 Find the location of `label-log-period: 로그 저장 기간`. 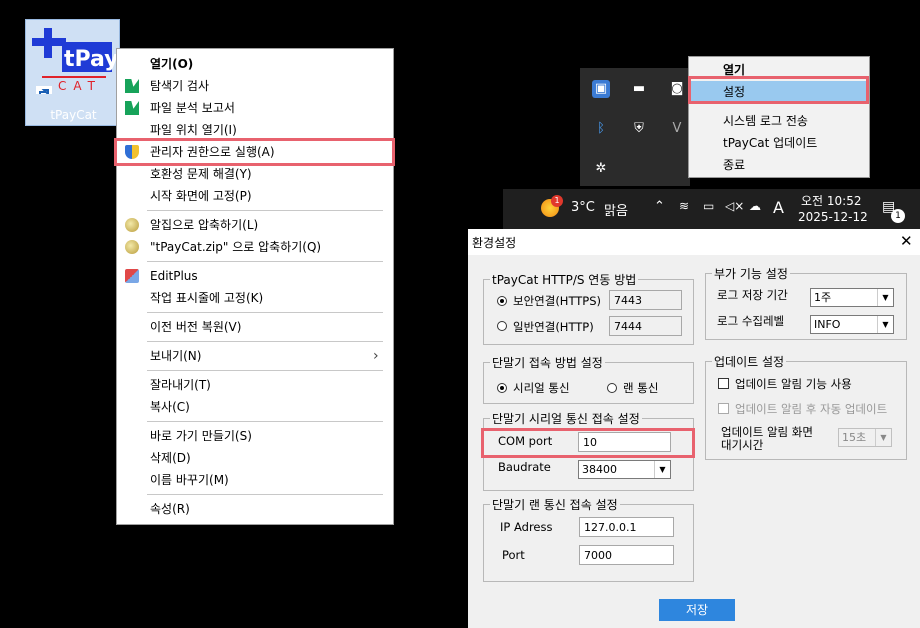

label-log-period: 로그 저장 기간 is located at coordinates (752, 295).